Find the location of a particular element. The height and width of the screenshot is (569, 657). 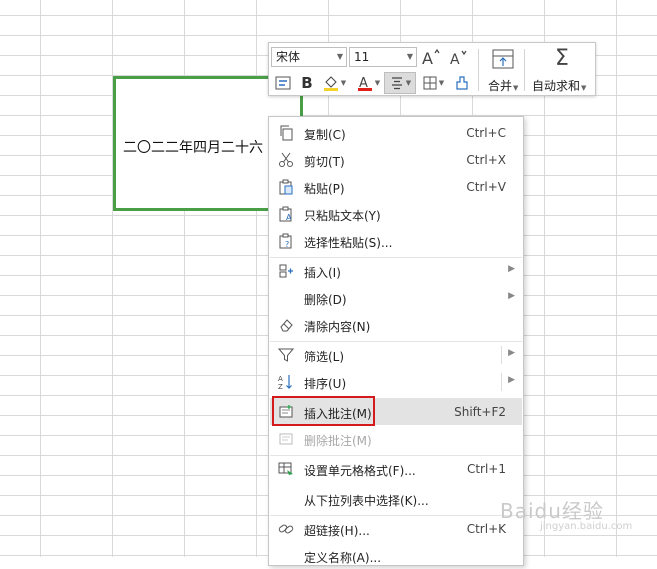

align-center-button: ▼ is located at coordinates (400, 83).